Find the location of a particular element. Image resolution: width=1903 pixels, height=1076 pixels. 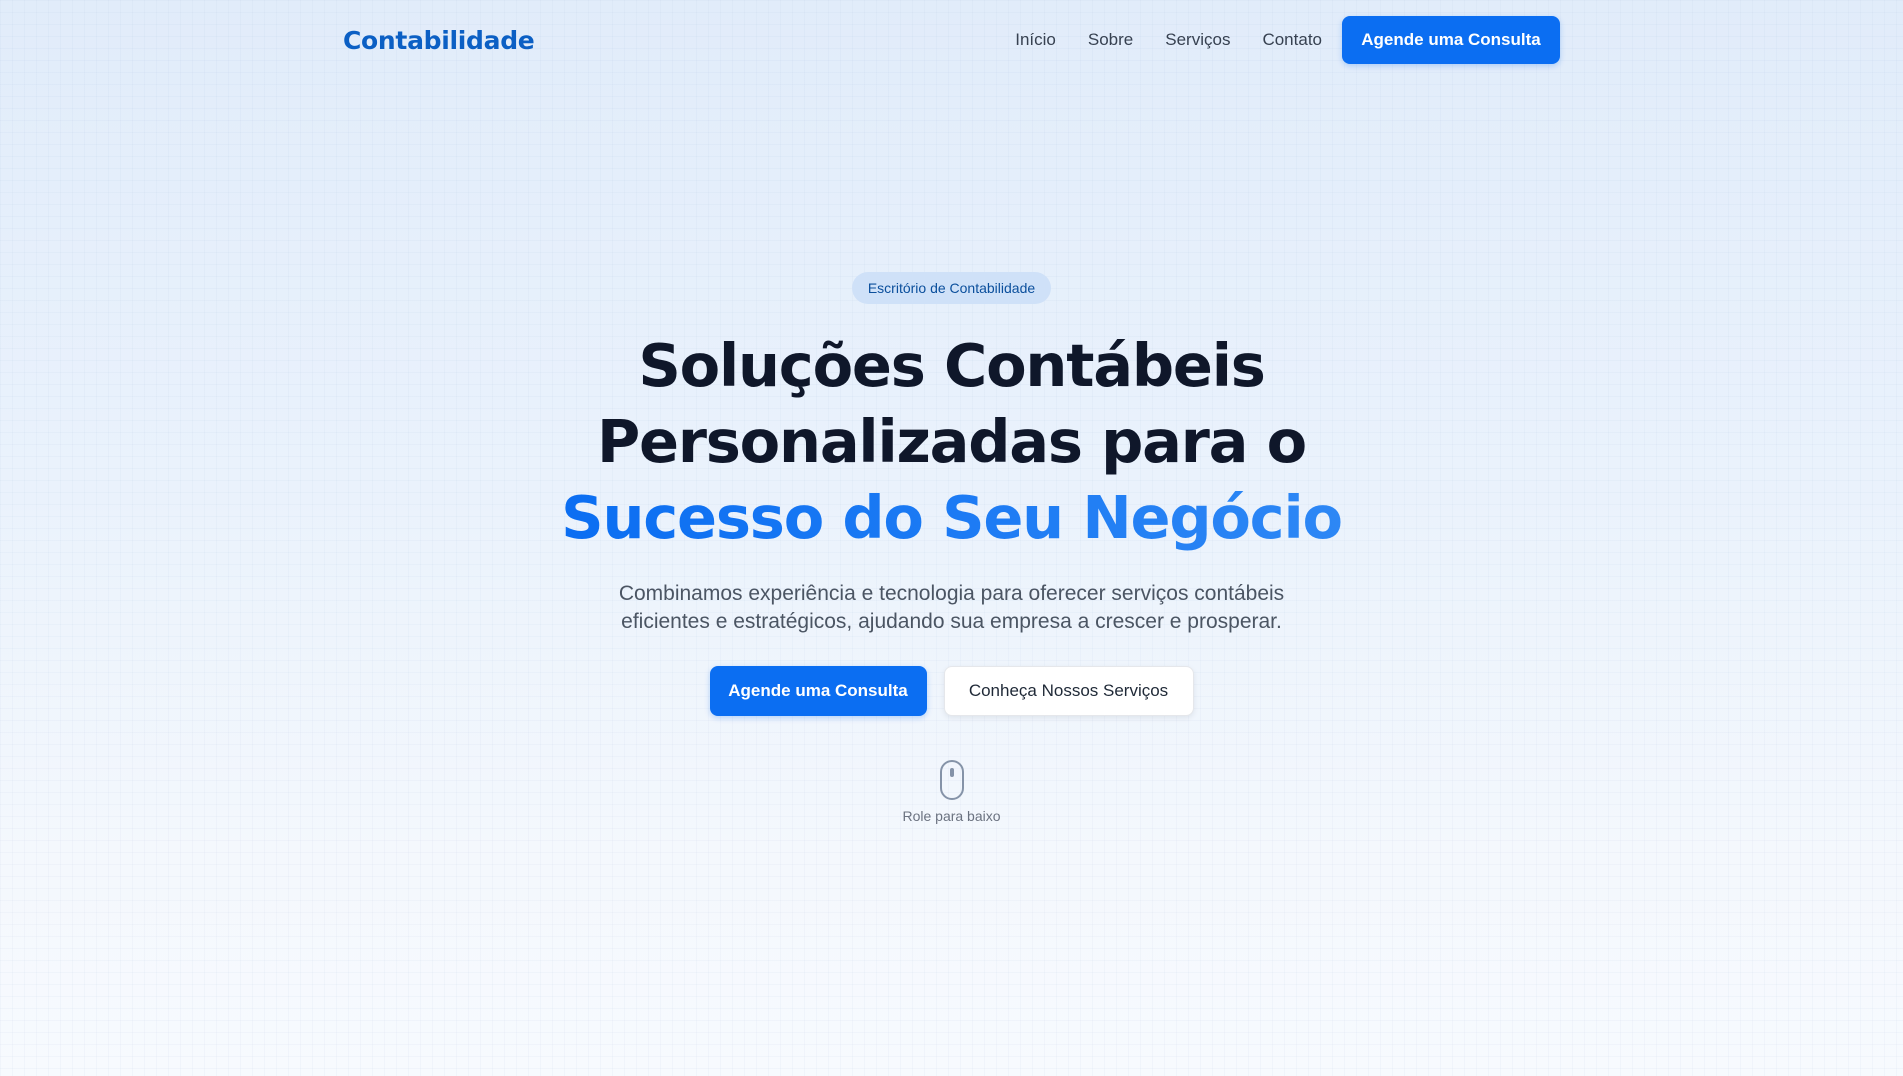

headline-line-2: Personalizadas para o is located at coordinates (952, 441).